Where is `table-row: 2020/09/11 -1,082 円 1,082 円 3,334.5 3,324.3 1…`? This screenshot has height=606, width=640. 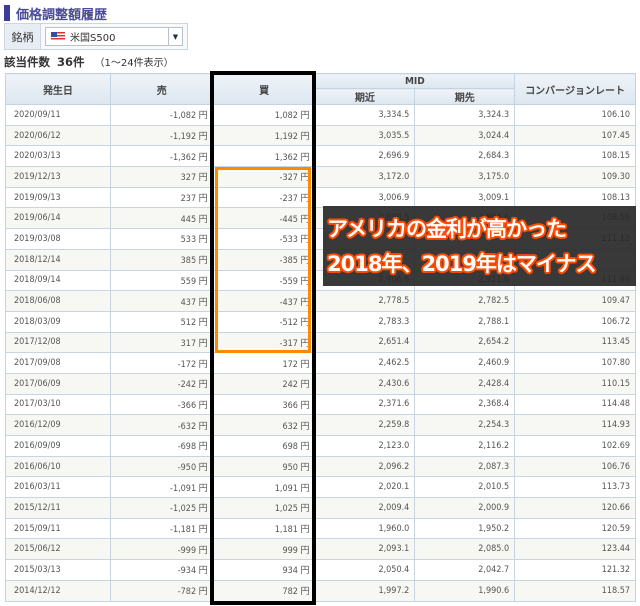
table-row: 2020/09/11 -1,082 円 1,082 円 3,334.5 3,324.3 1… is located at coordinates (320, 115).